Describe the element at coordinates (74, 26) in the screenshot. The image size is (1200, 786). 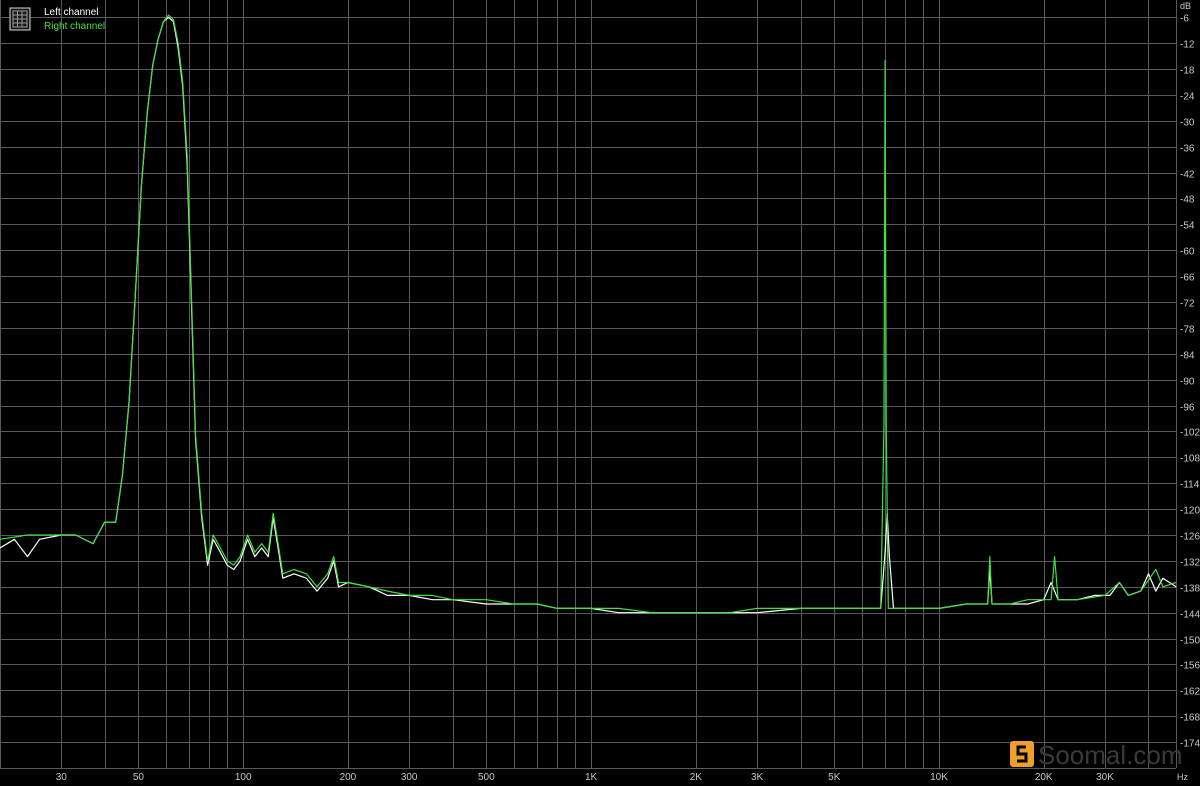
I see `legend-right-channel: Right channel` at that location.